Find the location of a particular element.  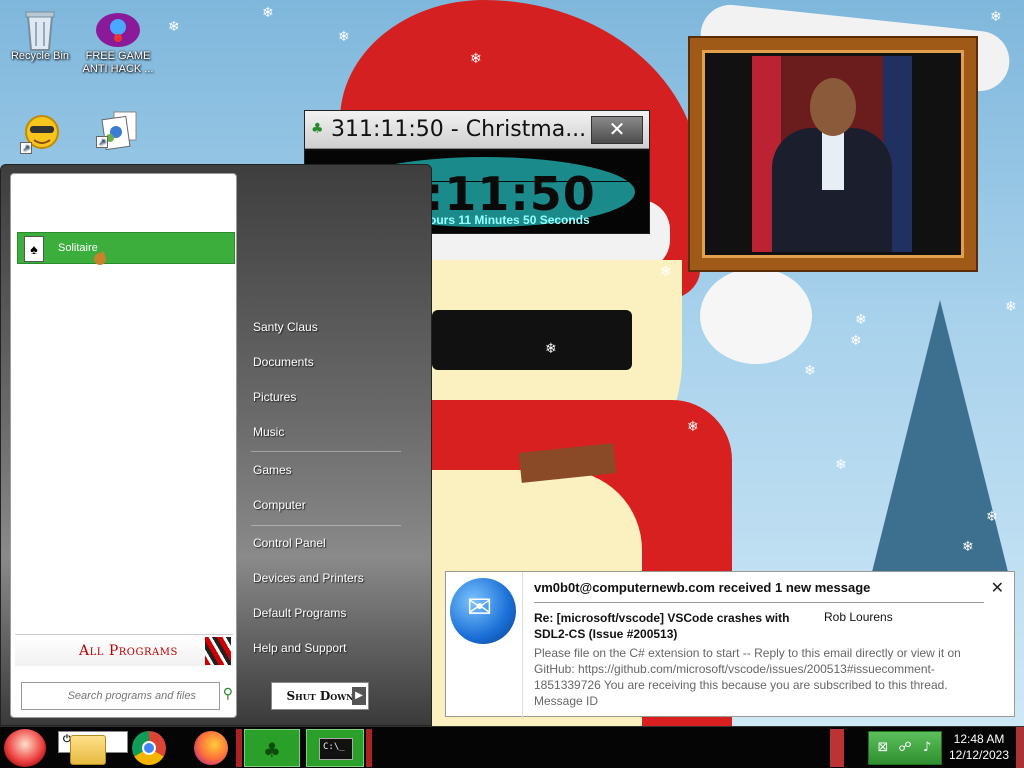

start-search-box: ⚲ is located at coordinates (127, 696).